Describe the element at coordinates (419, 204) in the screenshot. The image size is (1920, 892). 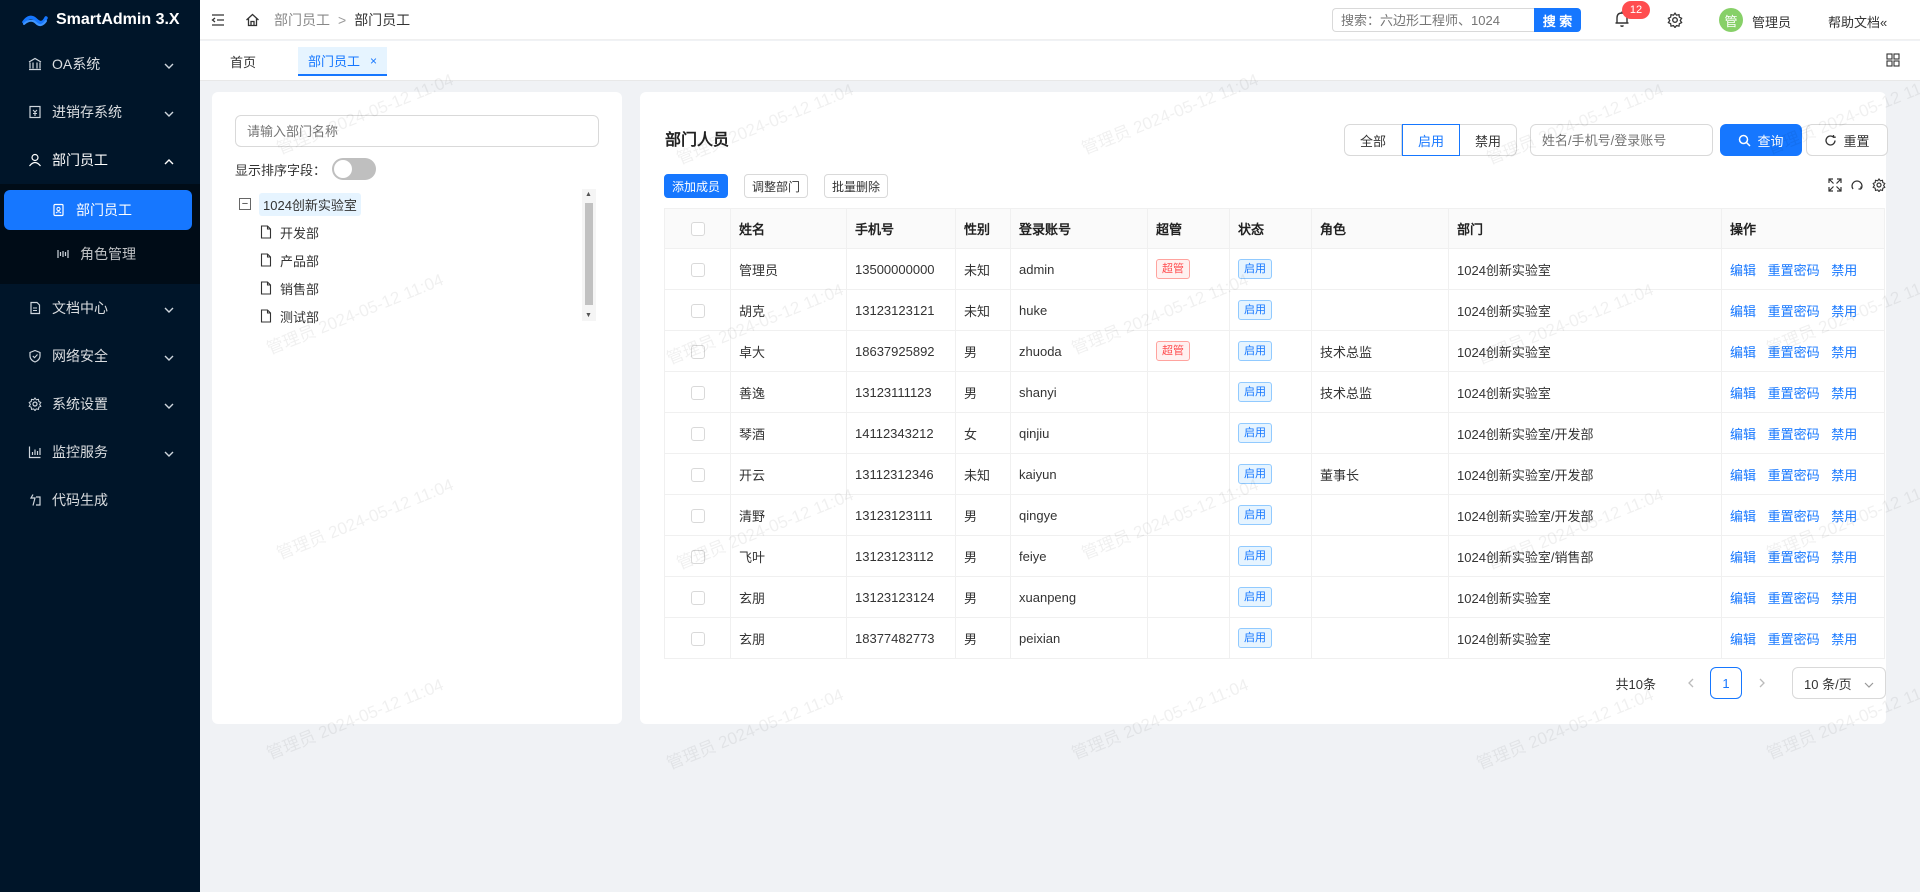
I see `tree-node-root: − 1024创新实验室` at that location.